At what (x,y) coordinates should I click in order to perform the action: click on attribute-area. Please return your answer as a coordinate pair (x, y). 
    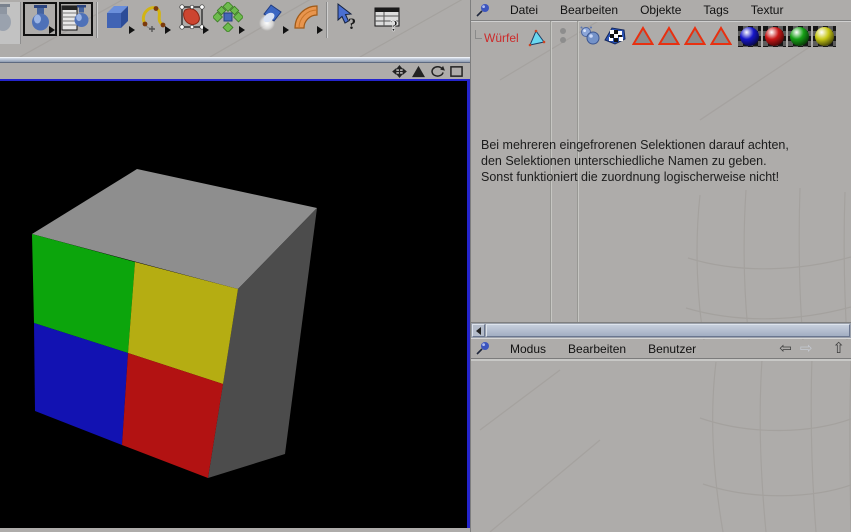
    Looking at the image, I should click on (661, 445).